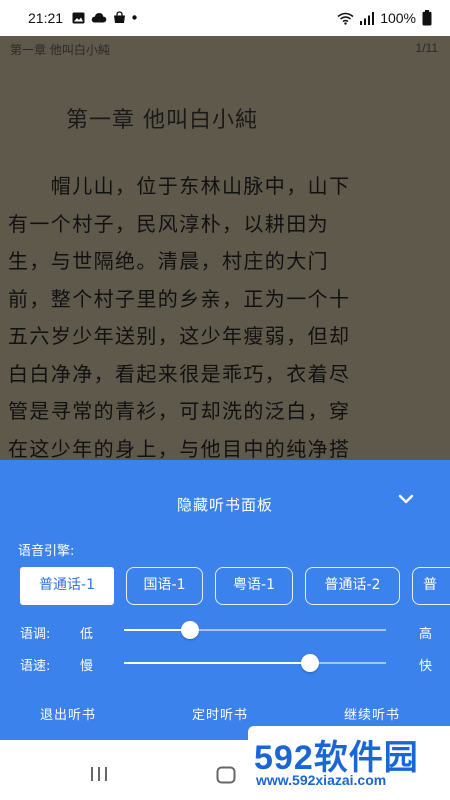 This screenshot has width=450, height=800. I want to click on wifi-icon, so click(345, 18).